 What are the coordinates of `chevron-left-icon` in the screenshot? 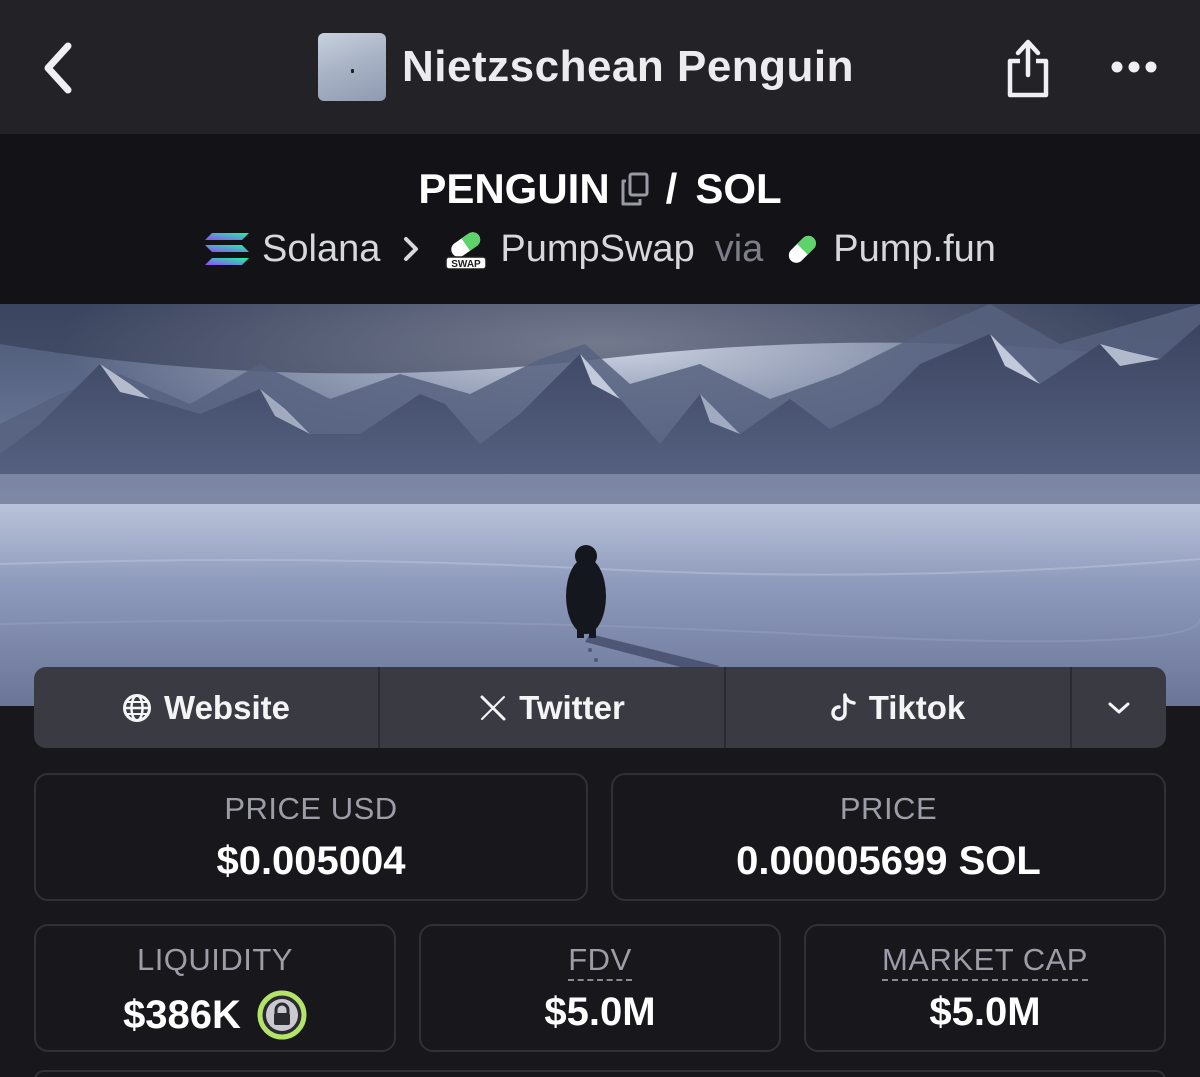 It's located at (58, 68).